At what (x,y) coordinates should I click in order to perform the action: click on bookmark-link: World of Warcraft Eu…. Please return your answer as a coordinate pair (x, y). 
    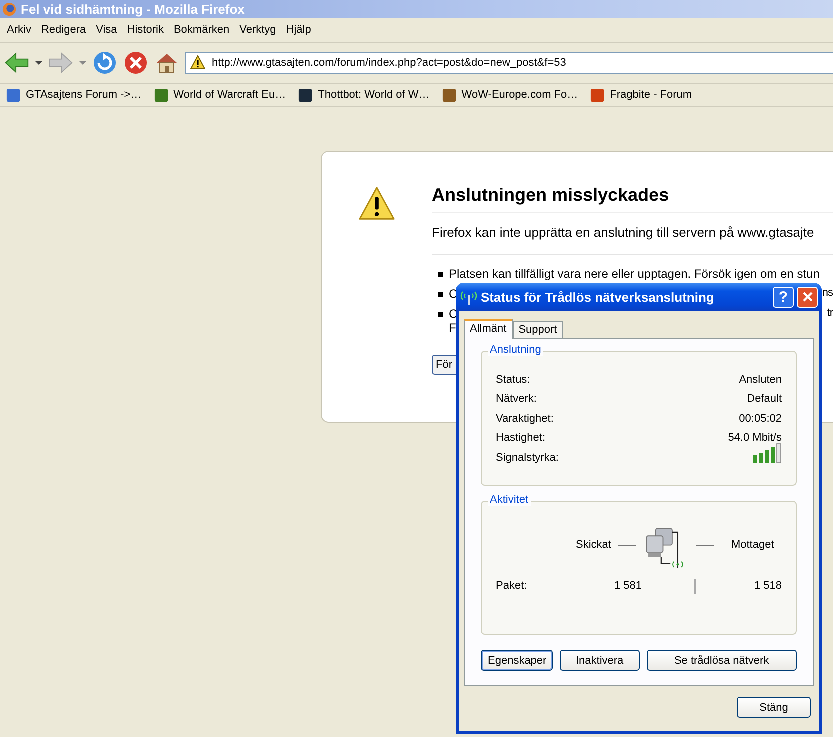
    Looking at the image, I should click on (230, 95).